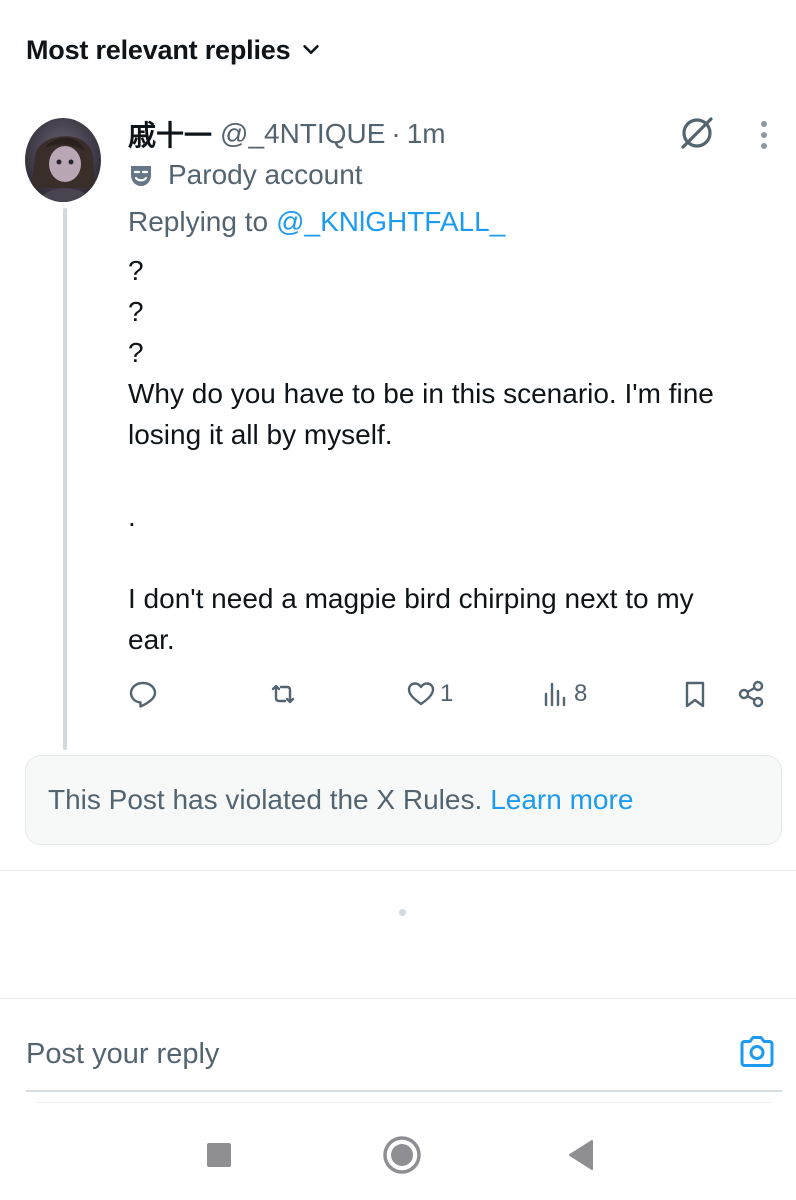 Image resolution: width=796 pixels, height=1200 pixels. I want to click on bookmark-icon, so click(695, 694).